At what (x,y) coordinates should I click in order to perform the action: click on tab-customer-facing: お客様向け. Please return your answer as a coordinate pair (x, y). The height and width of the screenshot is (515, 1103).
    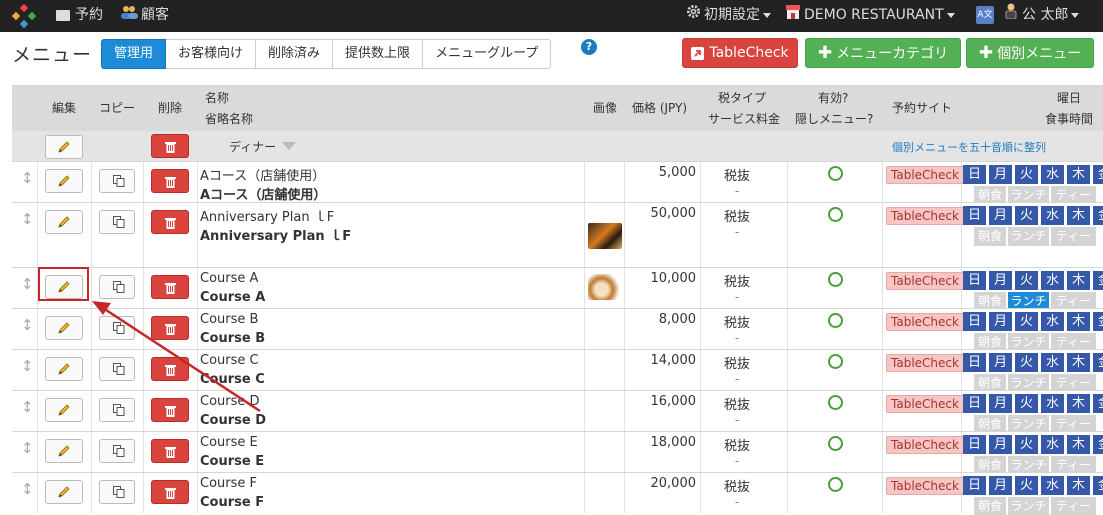
    Looking at the image, I should click on (211, 54).